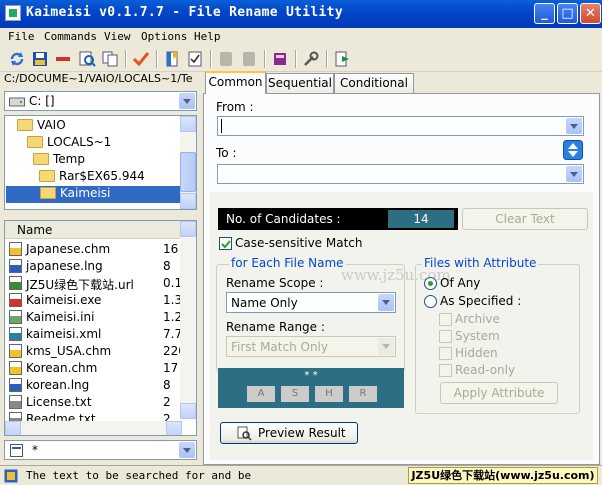 The width and height of the screenshot is (602, 485). Describe the element at coordinates (499, 393) in the screenshot. I see `apply-attribute-button: Apply Attribute` at that location.